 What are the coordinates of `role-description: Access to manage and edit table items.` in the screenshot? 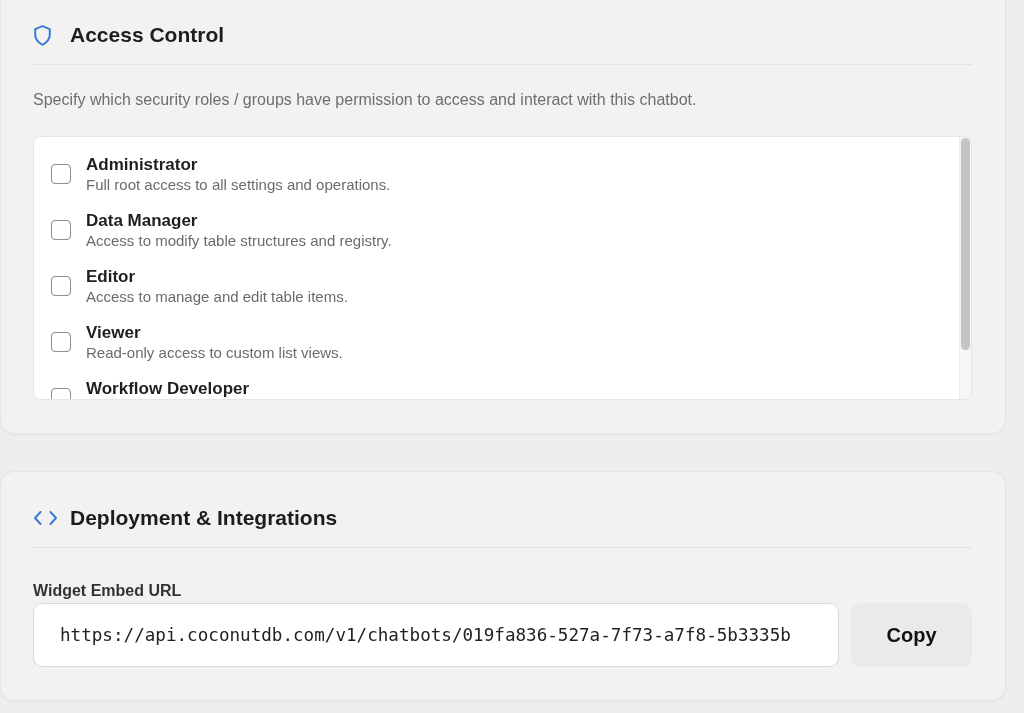 It's located at (217, 297).